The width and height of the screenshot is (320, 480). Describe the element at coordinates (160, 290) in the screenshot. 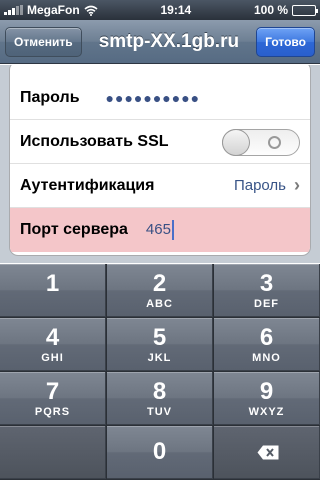

I see `key-2: 2 ABC` at that location.